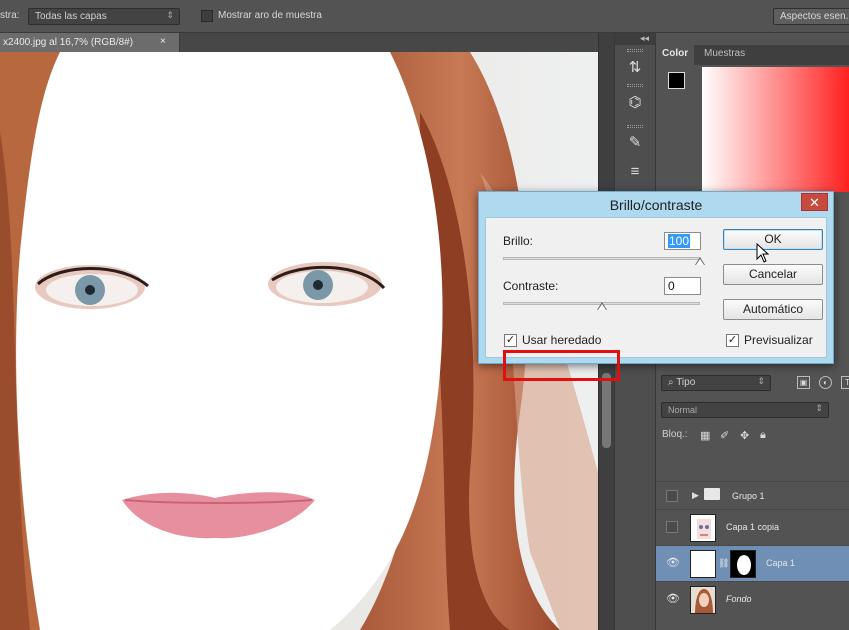 Image resolution: width=849 pixels, height=630 pixels. Describe the element at coordinates (531, 286) in the screenshot. I see `contrast-label: Contraste:` at that location.